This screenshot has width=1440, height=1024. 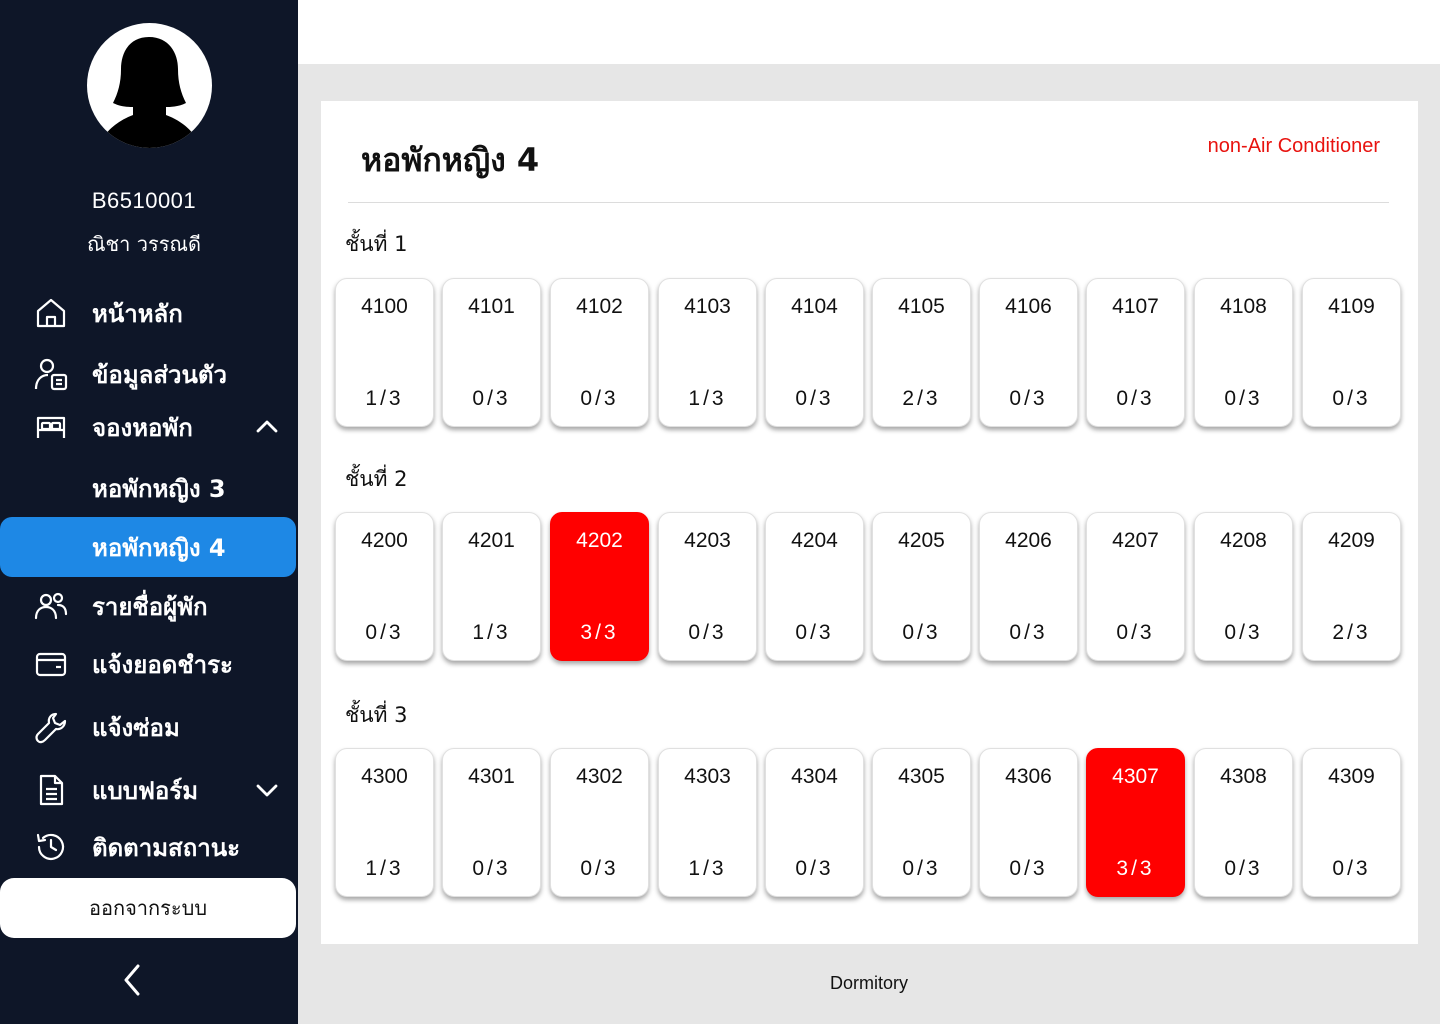 What do you see at coordinates (384, 540) in the screenshot?
I see `room-number: 4200` at bounding box center [384, 540].